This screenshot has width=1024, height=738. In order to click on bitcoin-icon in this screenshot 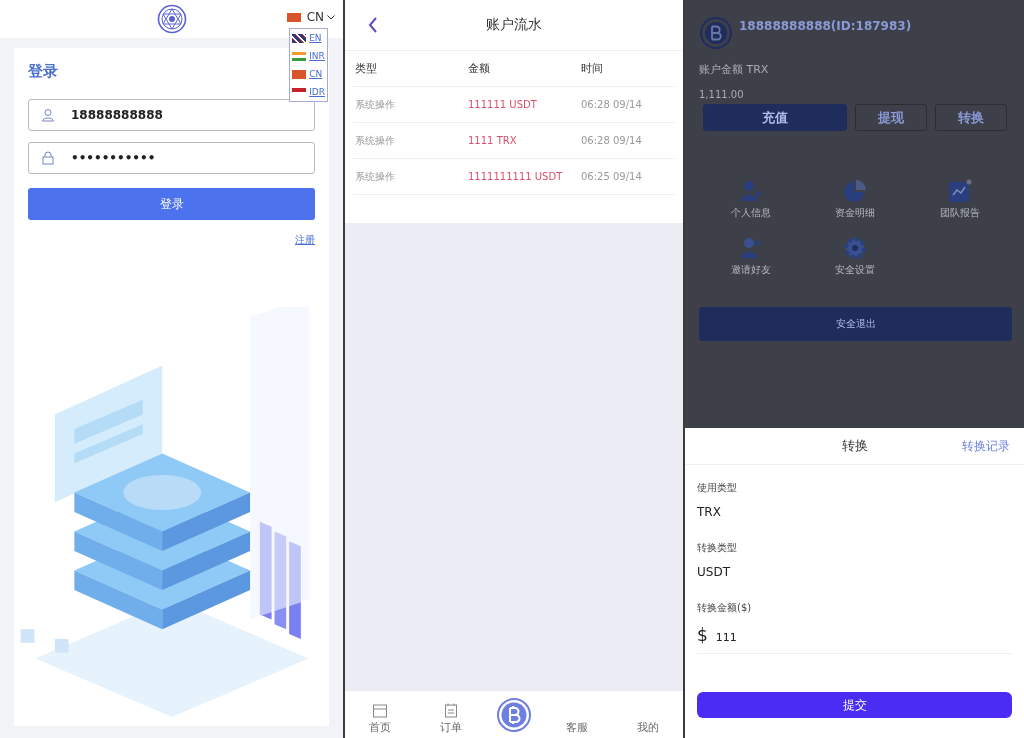, I will do `click(513, 715)`.